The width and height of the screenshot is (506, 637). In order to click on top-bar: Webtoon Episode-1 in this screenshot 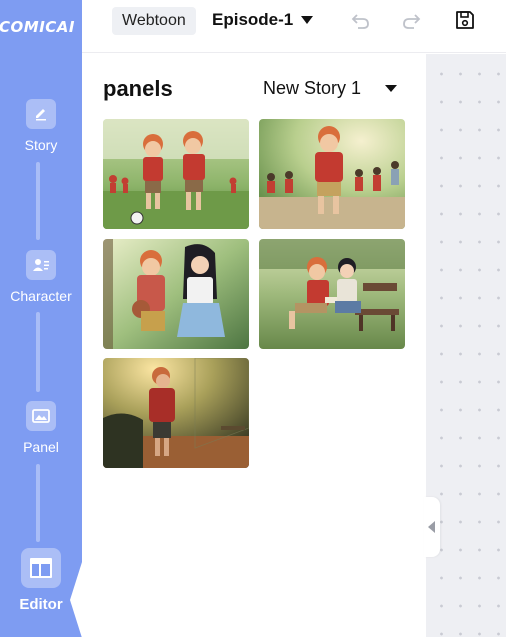, I will do `click(294, 26)`.